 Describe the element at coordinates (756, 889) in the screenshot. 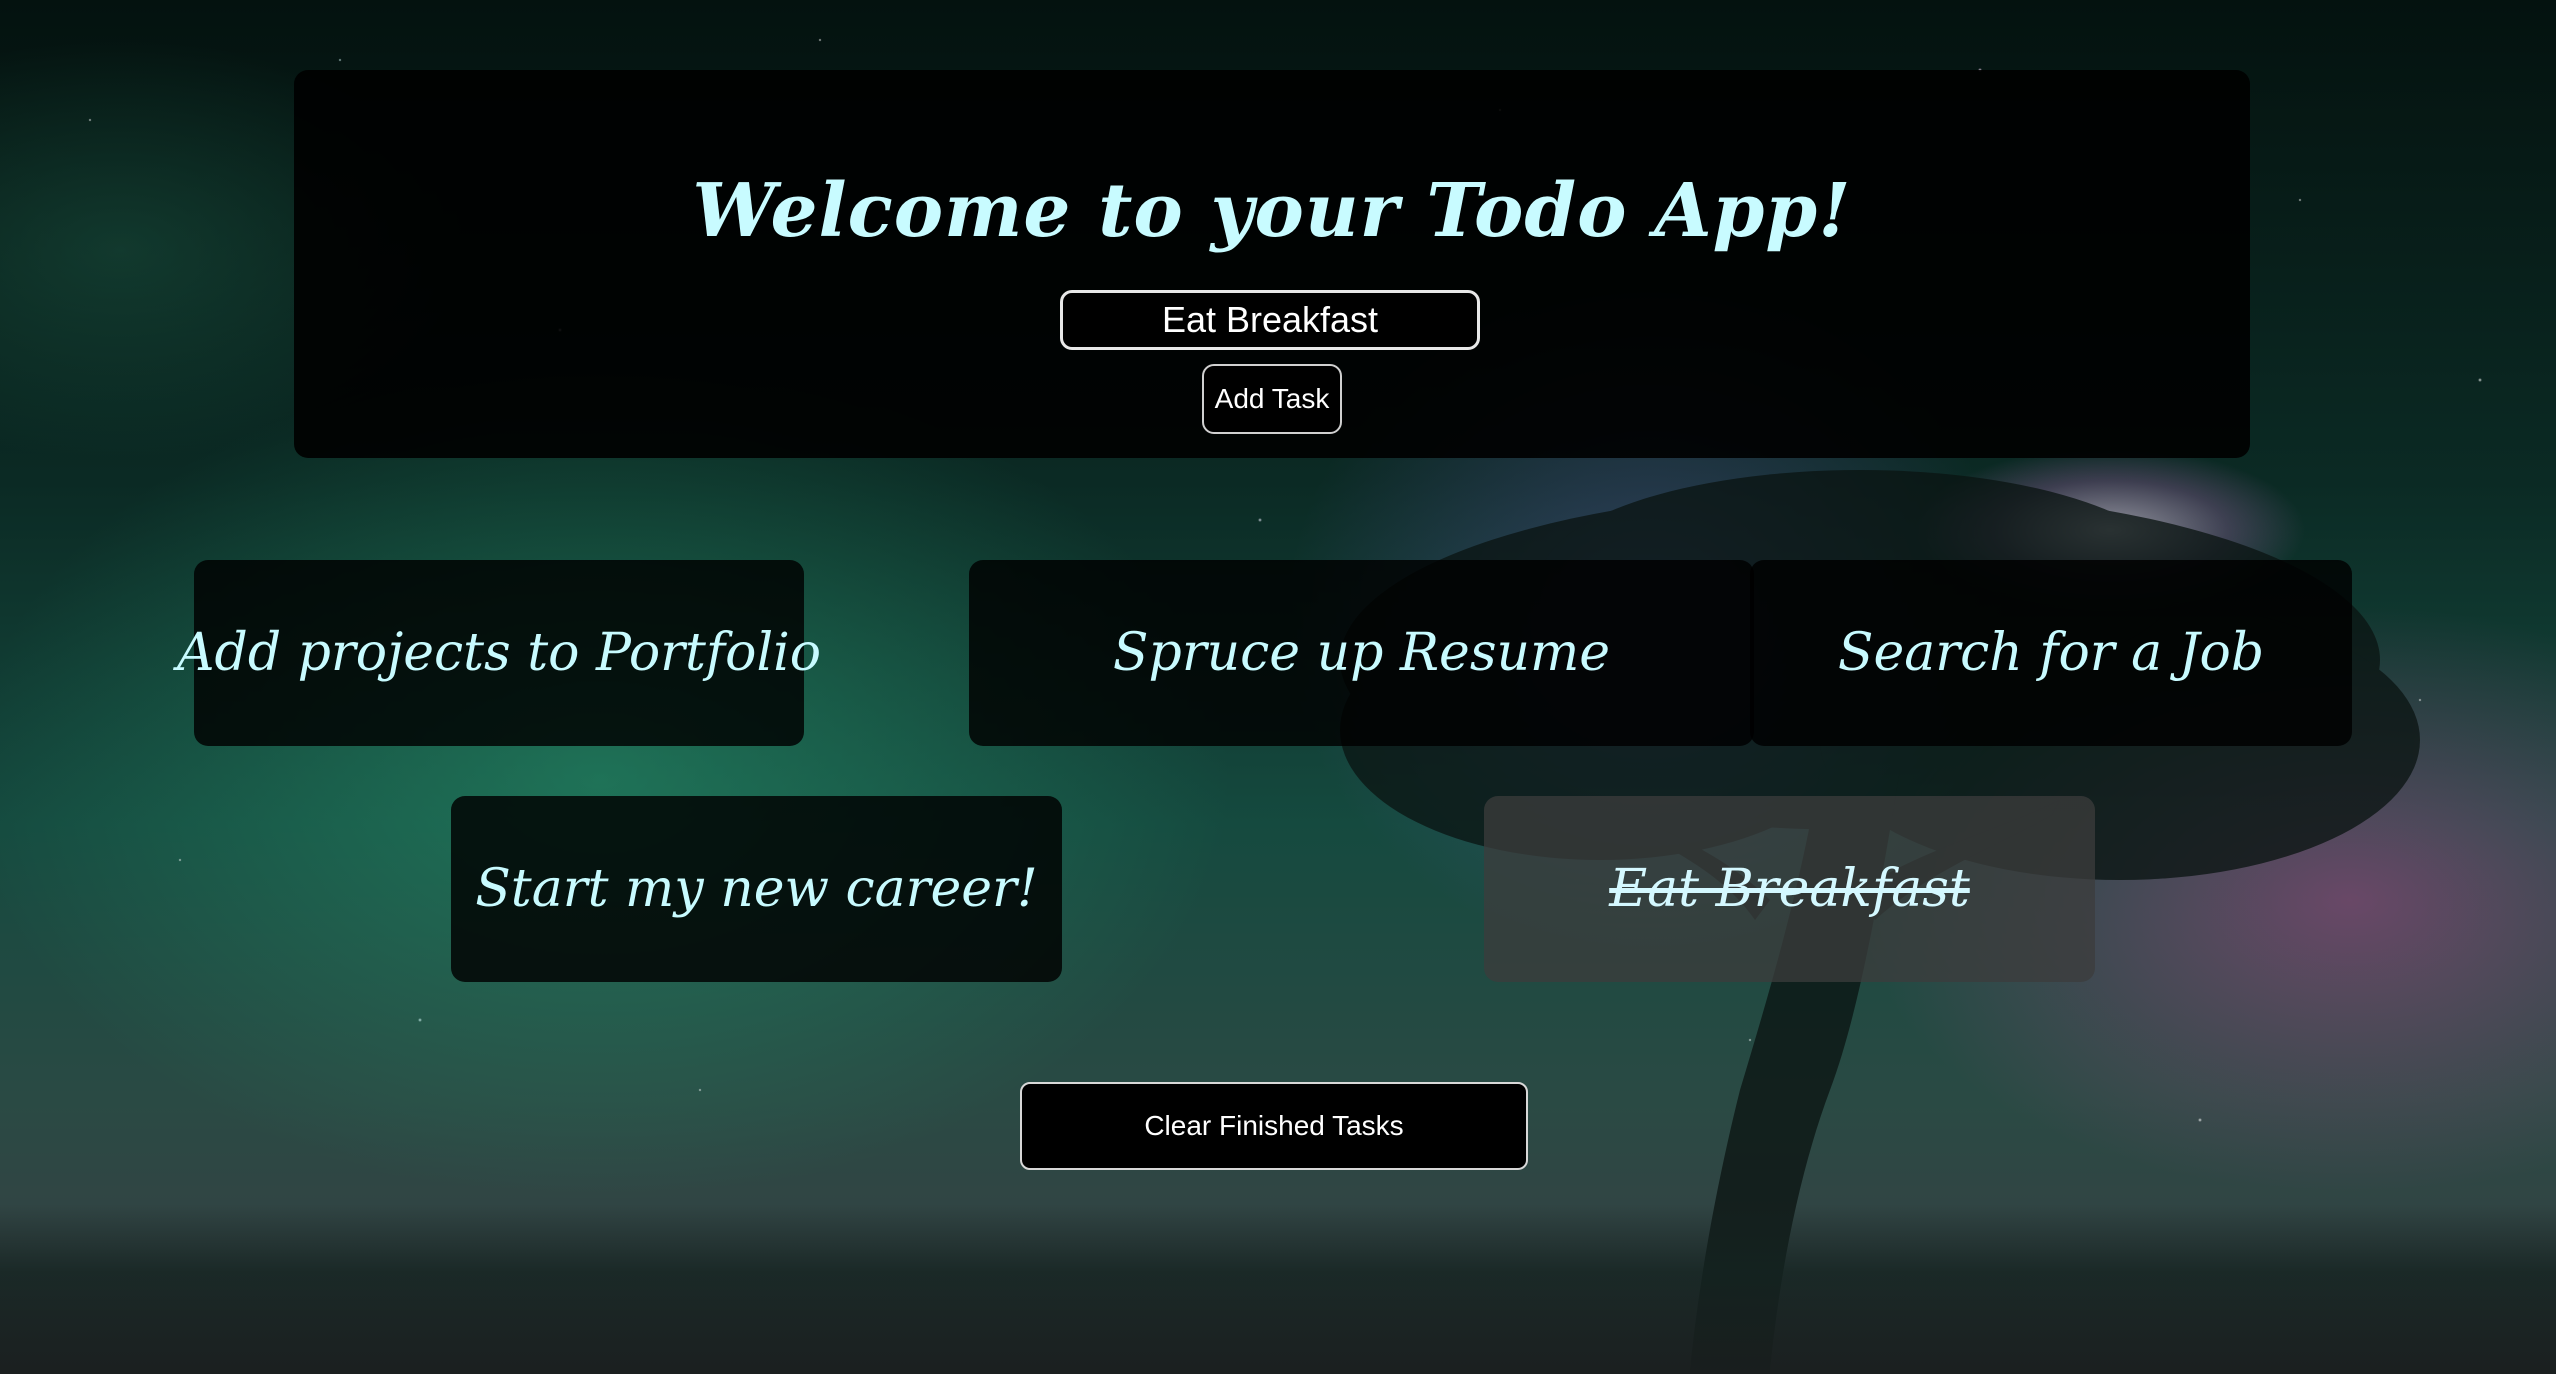

I see `task-card-new-career: Start my new career!` at that location.